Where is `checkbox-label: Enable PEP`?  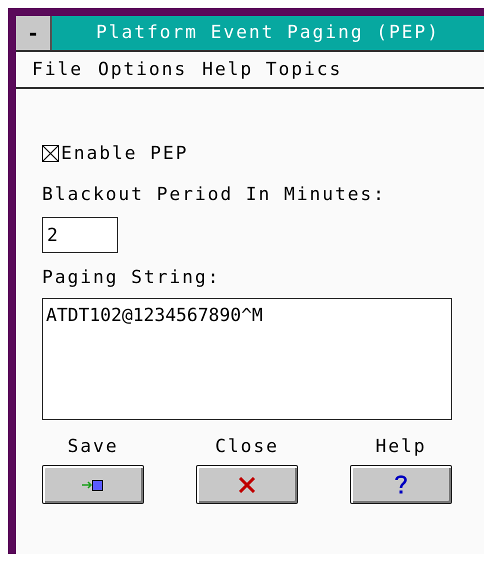 checkbox-label: Enable PEP is located at coordinates (124, 153).